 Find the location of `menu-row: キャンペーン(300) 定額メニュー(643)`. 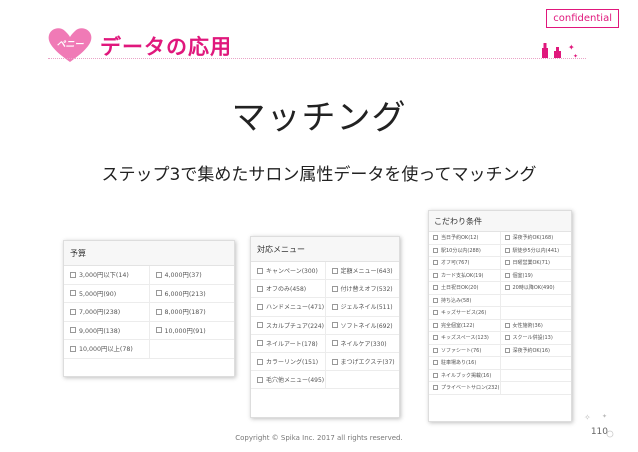

menu-row: キャンペーン(300) 定額メニュー(643) is located at coordinates (325, 271).